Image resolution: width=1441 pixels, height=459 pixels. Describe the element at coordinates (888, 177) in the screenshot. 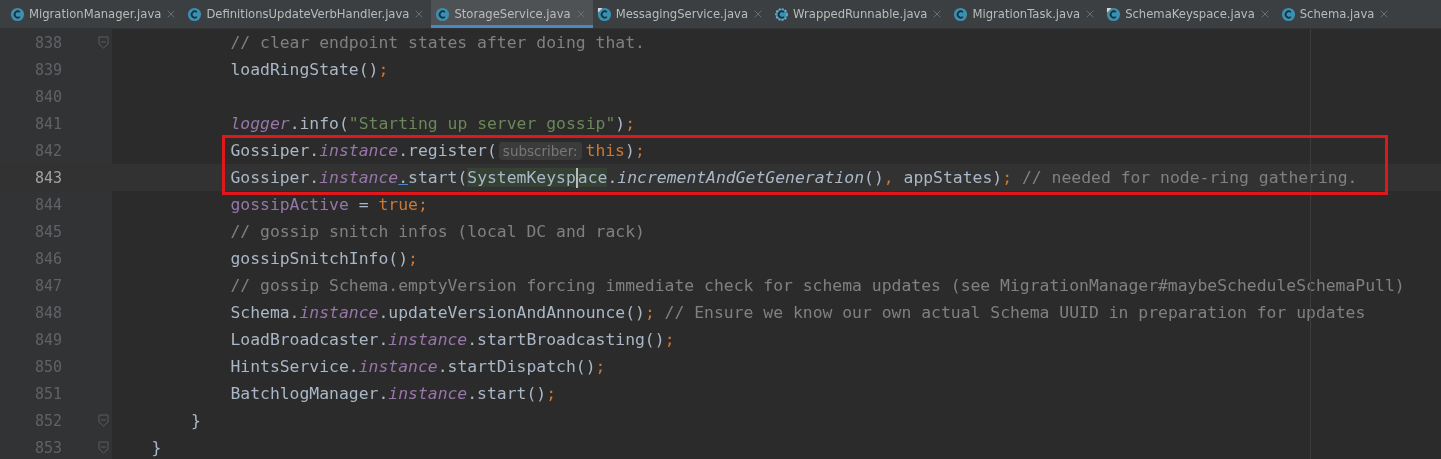

I see `code-token: ,` at that location.